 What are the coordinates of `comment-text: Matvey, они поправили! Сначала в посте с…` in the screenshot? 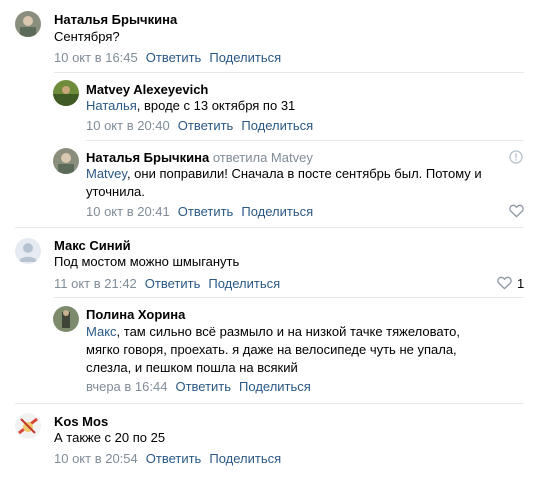 It's located at (284, 182).